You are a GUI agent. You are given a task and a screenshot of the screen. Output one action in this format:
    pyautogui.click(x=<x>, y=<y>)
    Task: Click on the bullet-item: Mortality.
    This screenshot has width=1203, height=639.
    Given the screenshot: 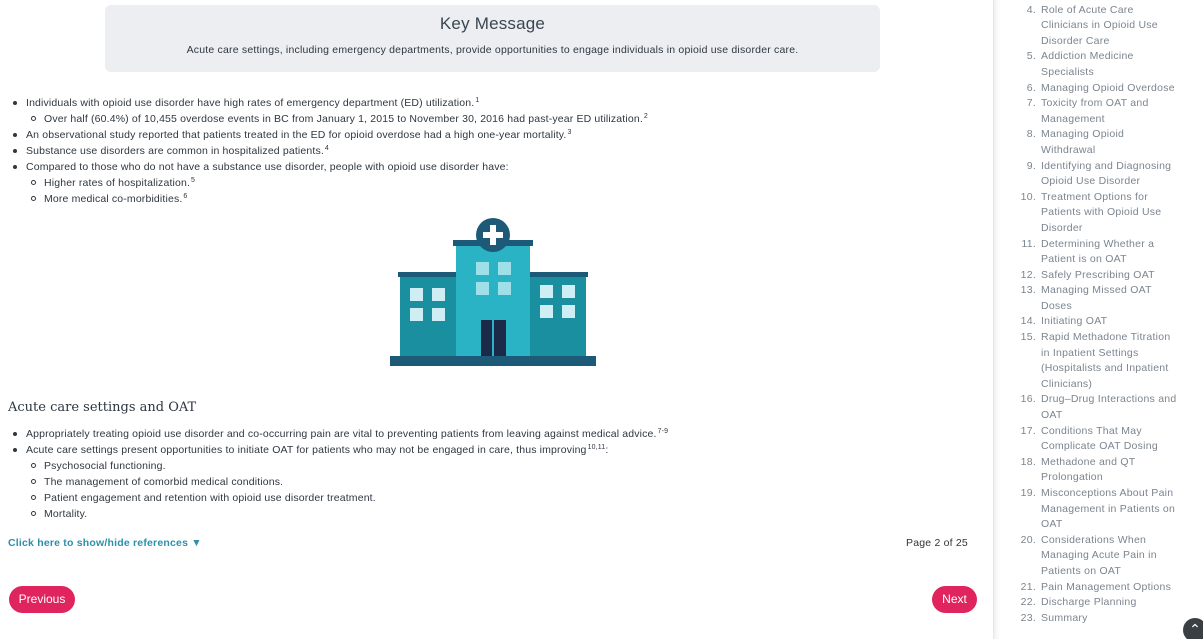 What is the action you would take?
    pyautogui.click(x=501, y=514)
    